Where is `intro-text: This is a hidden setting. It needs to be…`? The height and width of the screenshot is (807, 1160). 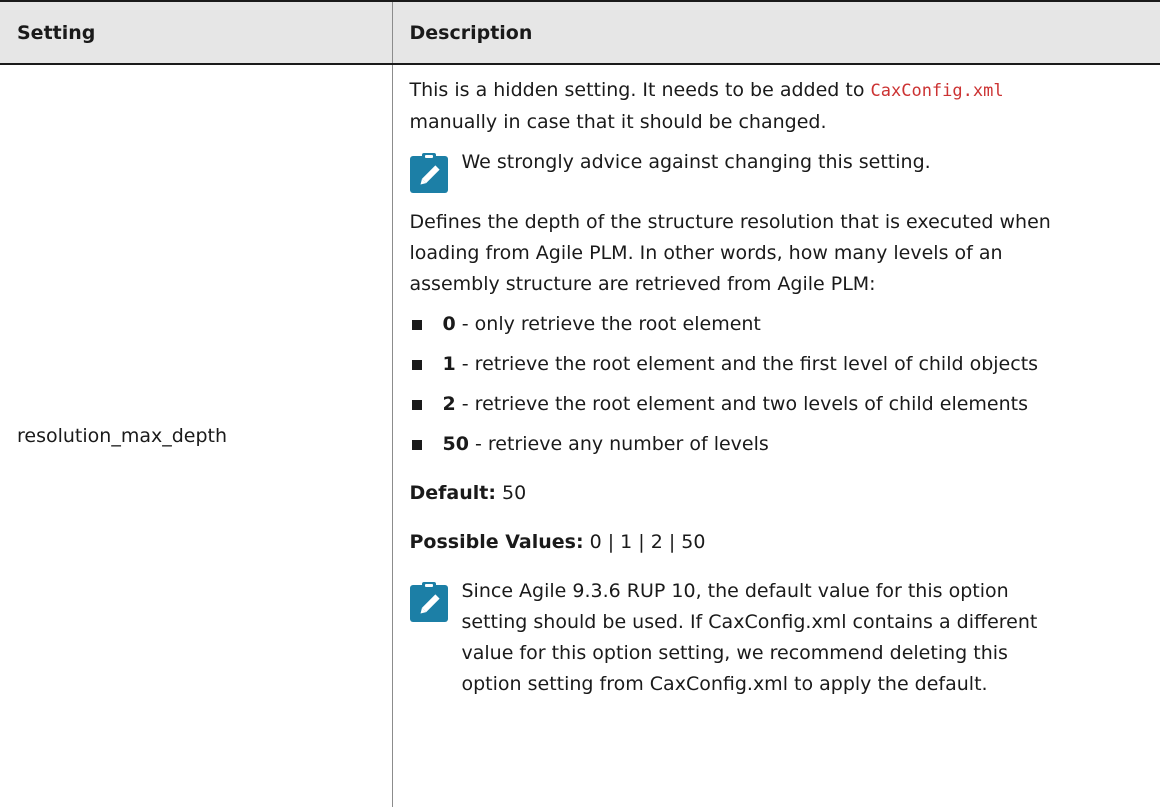
intro-text: This is a hidden setting. It needs to be… is located at coordinates (640, 90).